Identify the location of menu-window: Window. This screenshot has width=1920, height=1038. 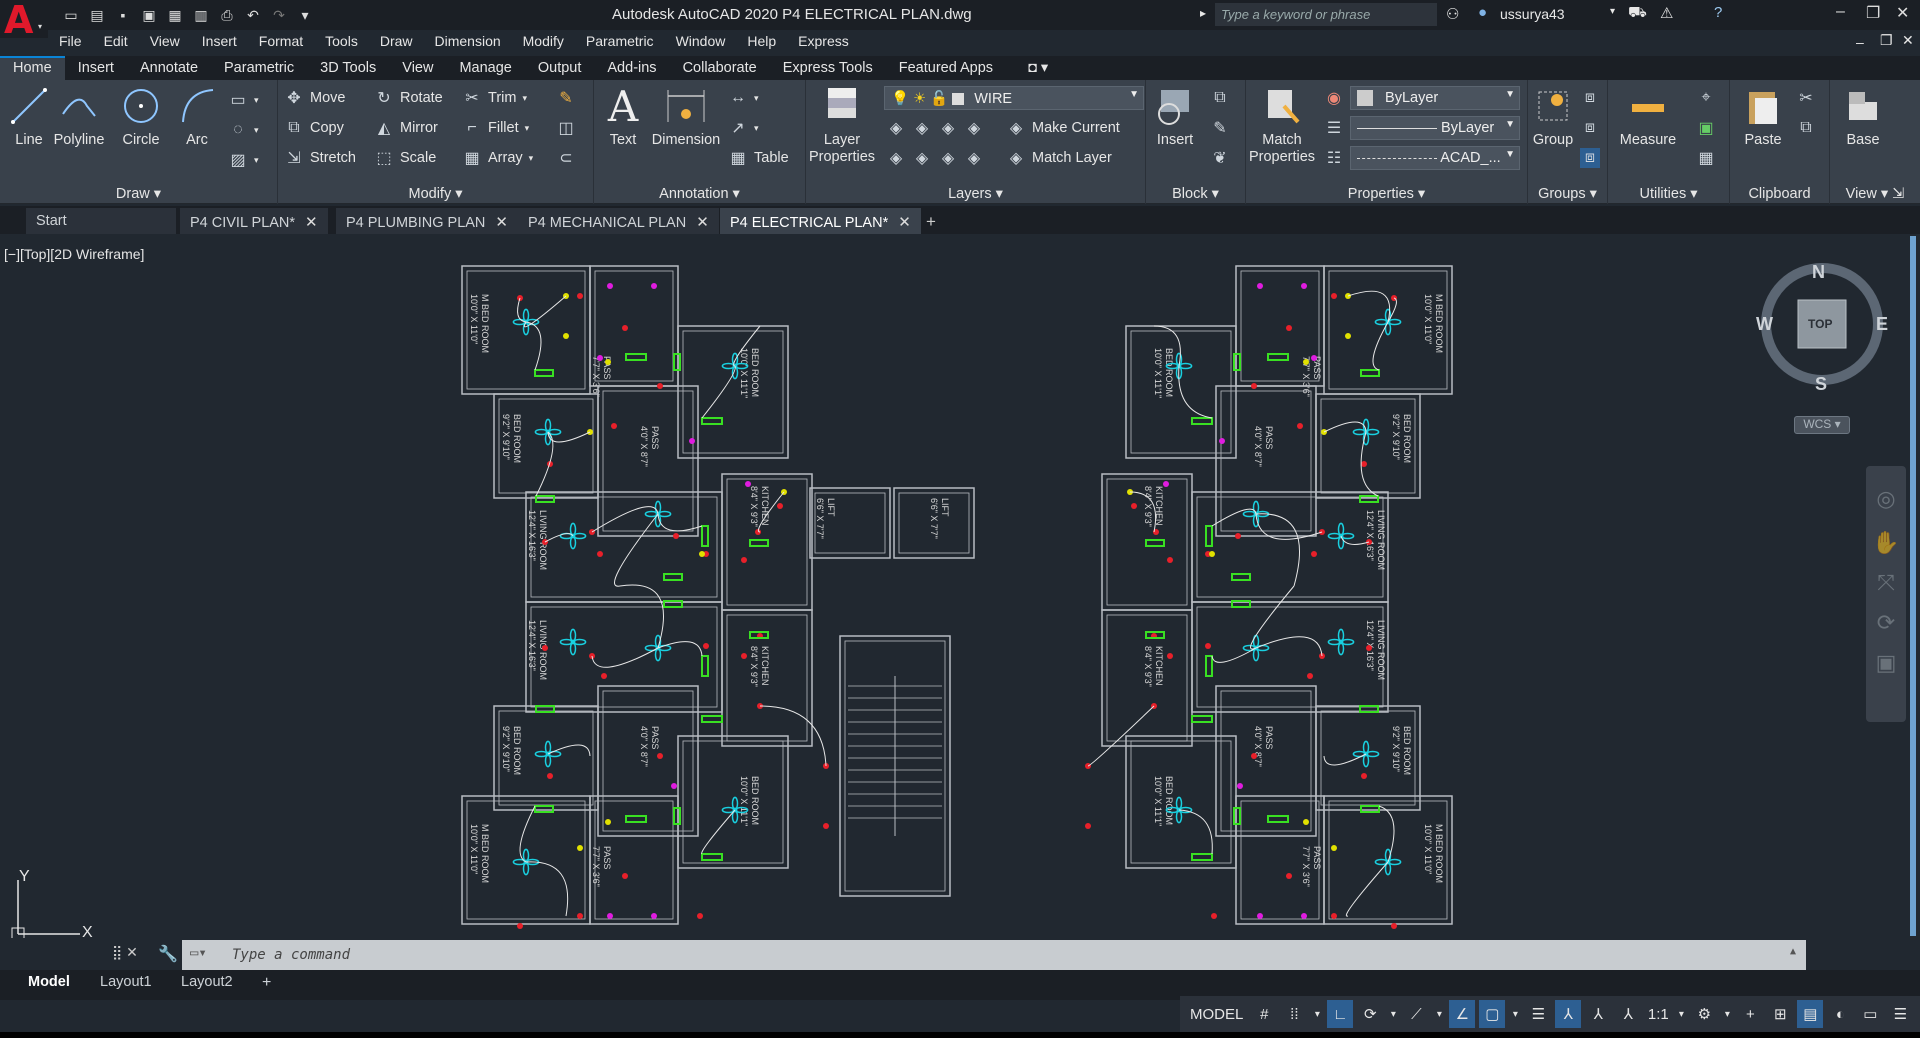
(701, 42).